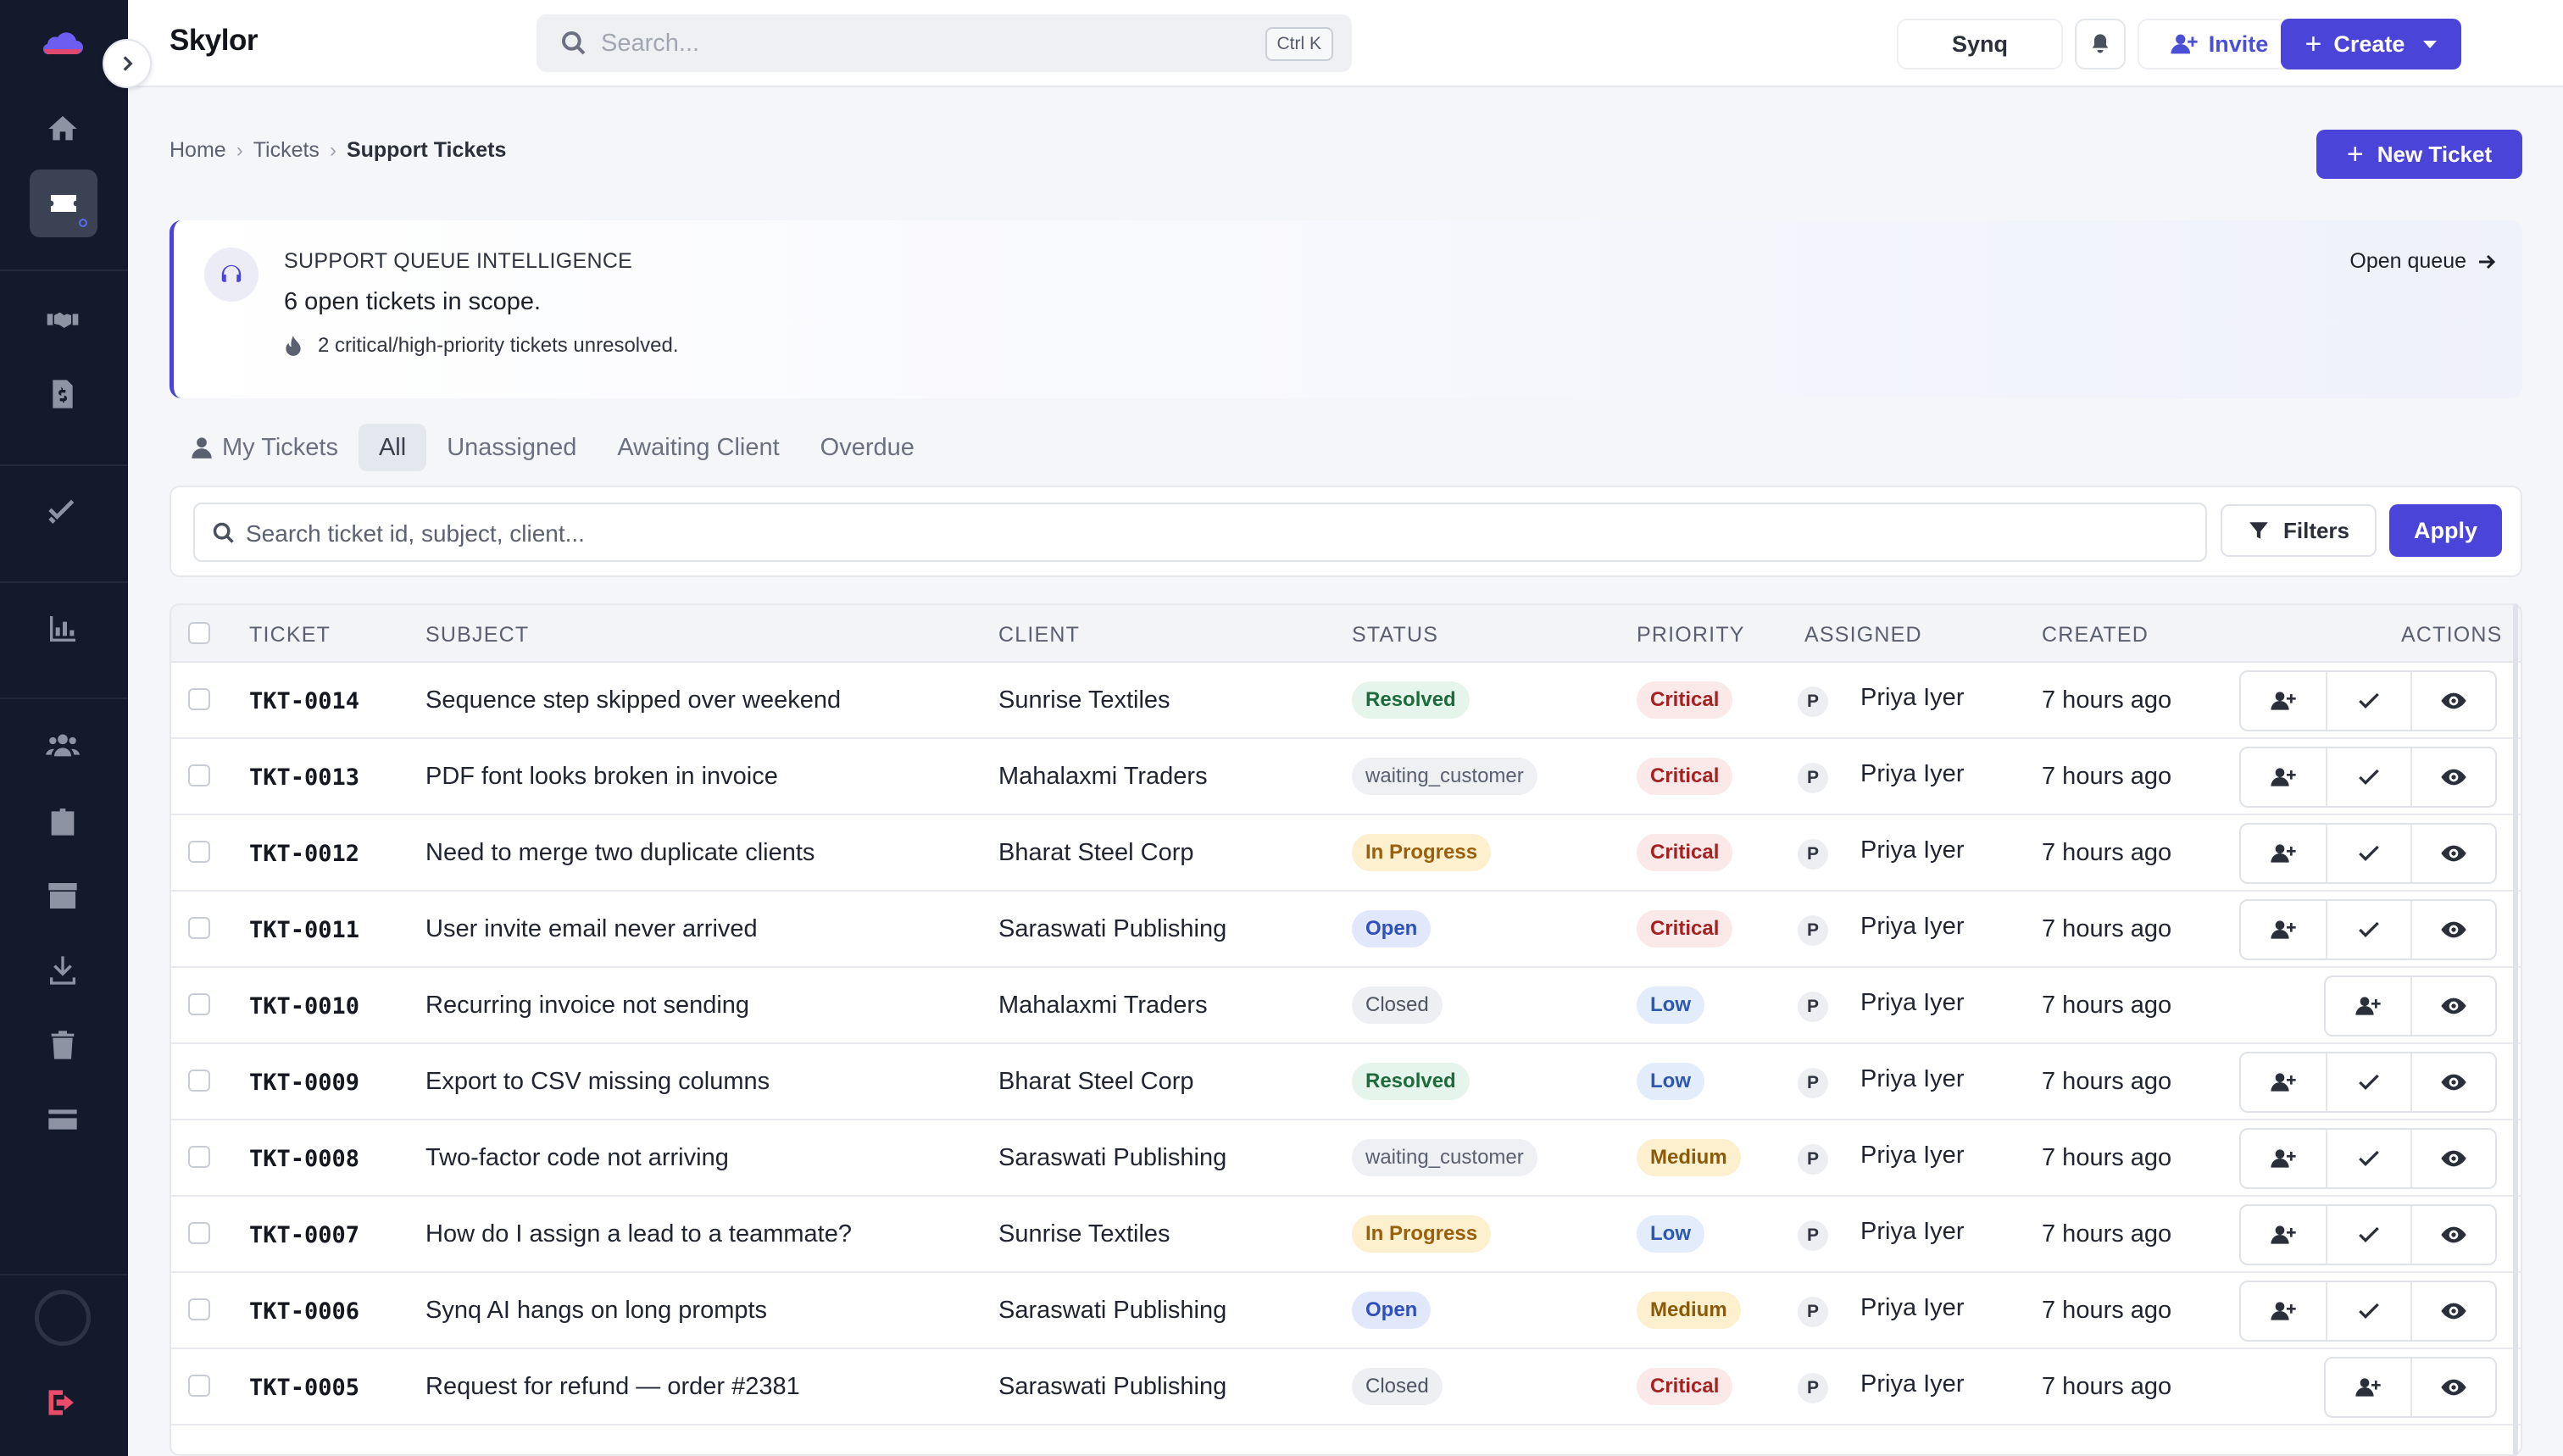  Describe the element at coordinates (304, 1159) in the screenshot. I see `ticket-id: TKT-0008` at that location.